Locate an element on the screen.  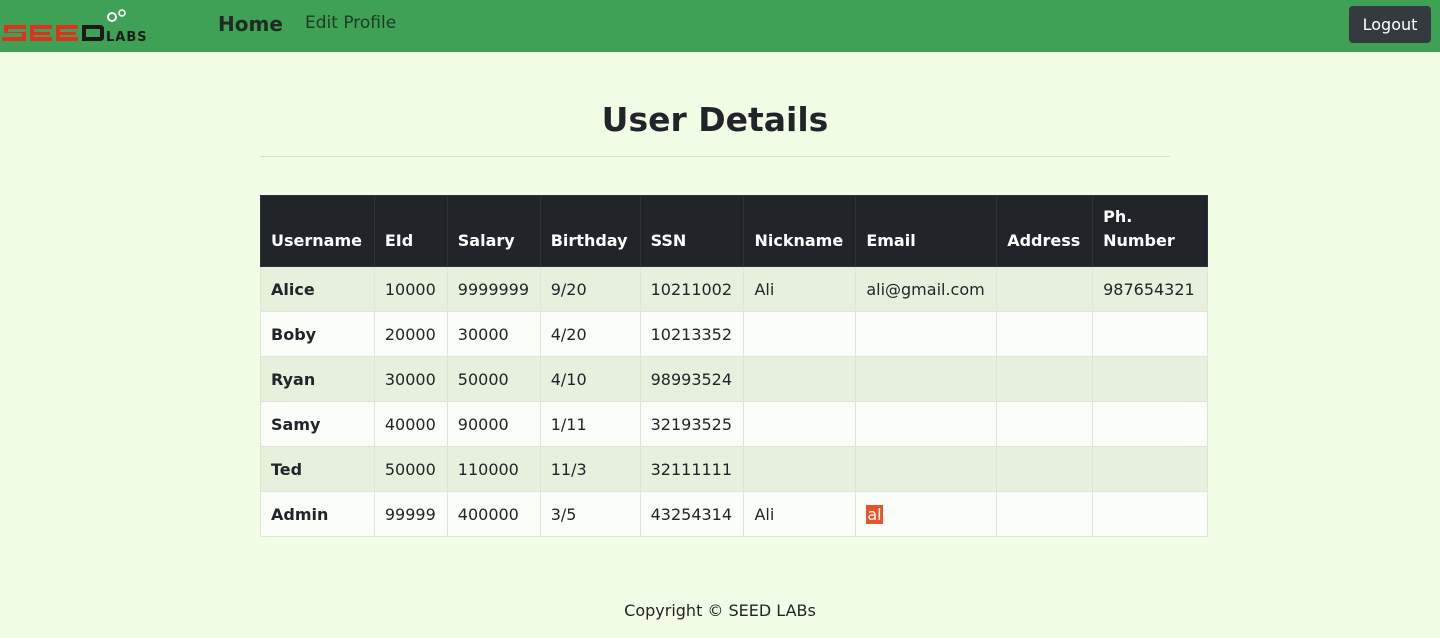
header-username: Username is located at coordinates (317, 231).